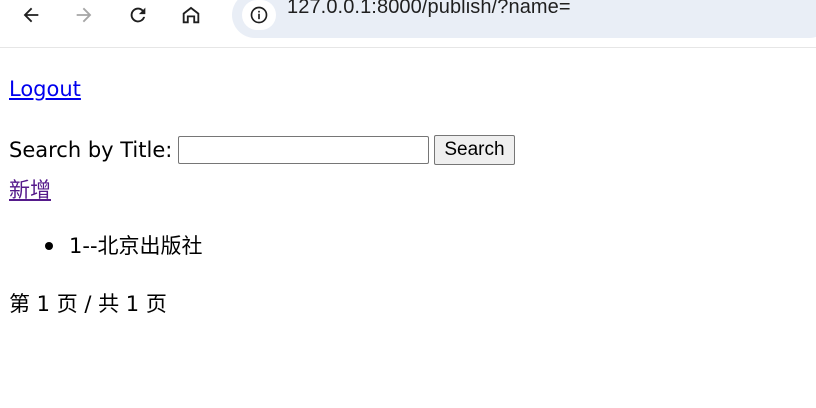  I want to click on pagination-status: 第 1 页 / 共 1 页, so click(88, 304).